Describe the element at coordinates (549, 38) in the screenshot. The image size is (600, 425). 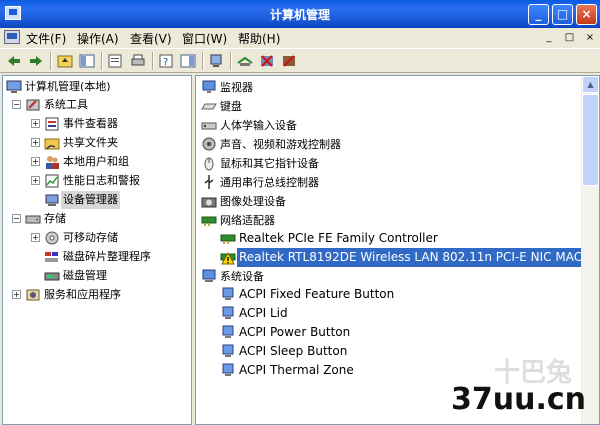
I see `mdi-minimize-button: _` at that location.